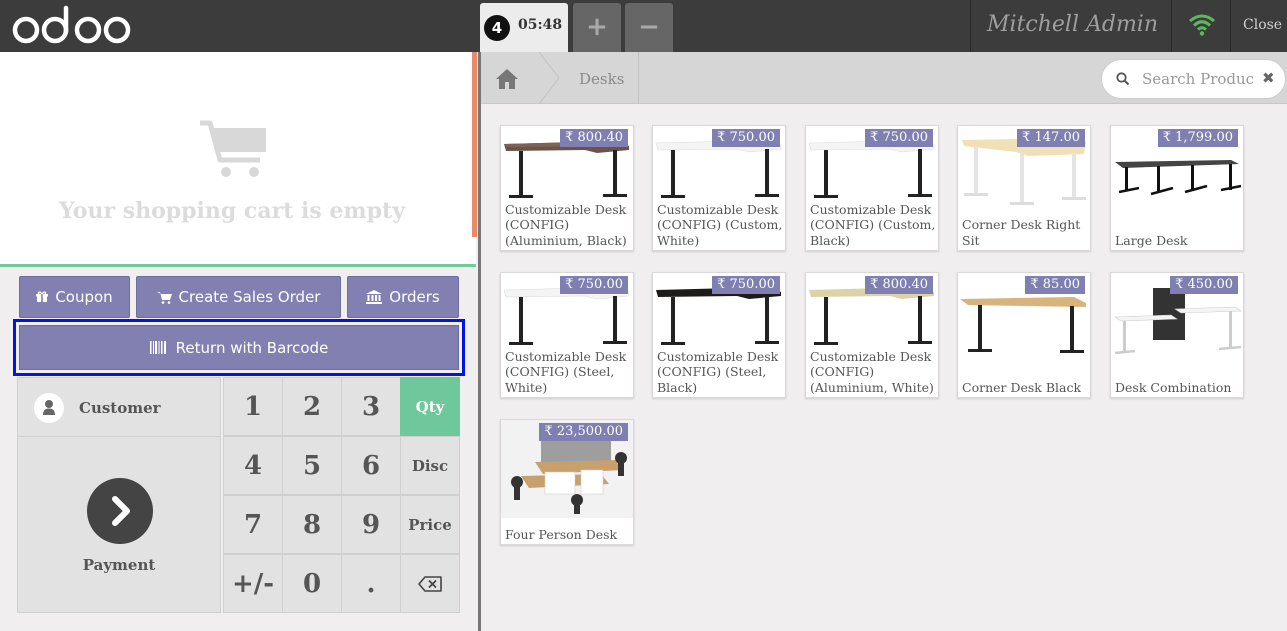  Describe the element at coordinates (312, 465) in the screenshot. I see `numpad-key-5: 5` at that location.